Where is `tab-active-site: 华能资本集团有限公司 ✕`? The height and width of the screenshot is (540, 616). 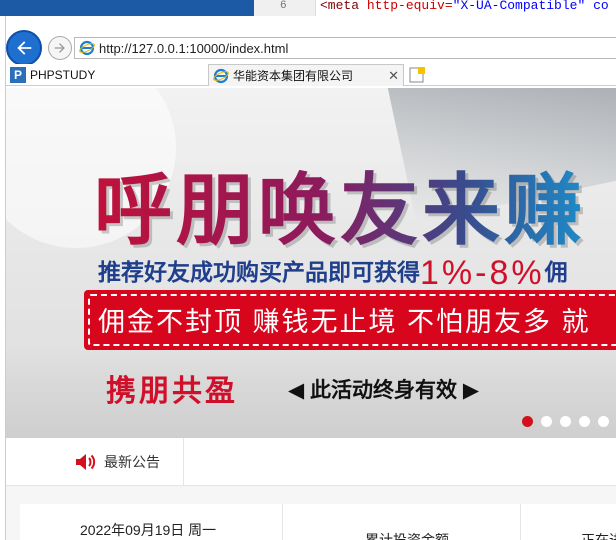 tab-active-site: 华能资本集团有限公司 ✕ is located at coordinates (306, 75).